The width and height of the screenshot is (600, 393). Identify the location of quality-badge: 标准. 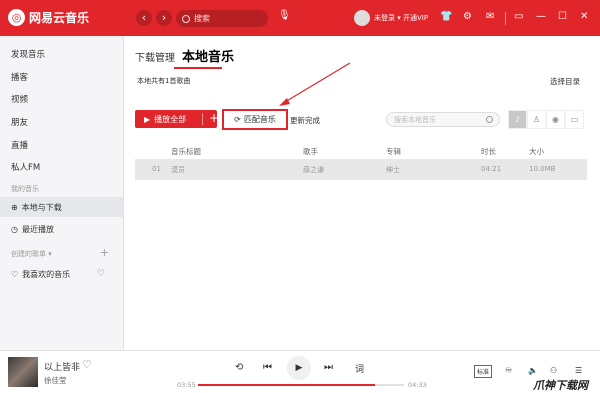
(483, 371).